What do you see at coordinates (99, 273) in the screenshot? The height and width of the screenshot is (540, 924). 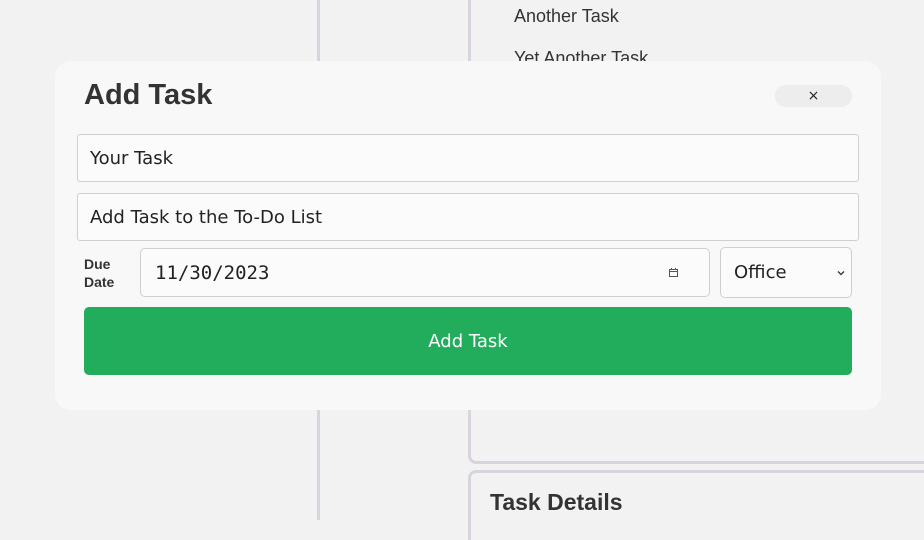 I see `due-date-label: Due Date` at bounding box center [99, 273].